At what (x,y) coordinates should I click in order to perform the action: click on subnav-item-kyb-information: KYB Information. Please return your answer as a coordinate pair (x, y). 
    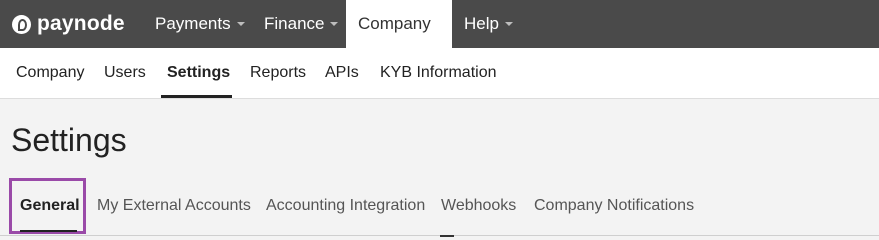
    Looking at the image, I should click on (438, 73).